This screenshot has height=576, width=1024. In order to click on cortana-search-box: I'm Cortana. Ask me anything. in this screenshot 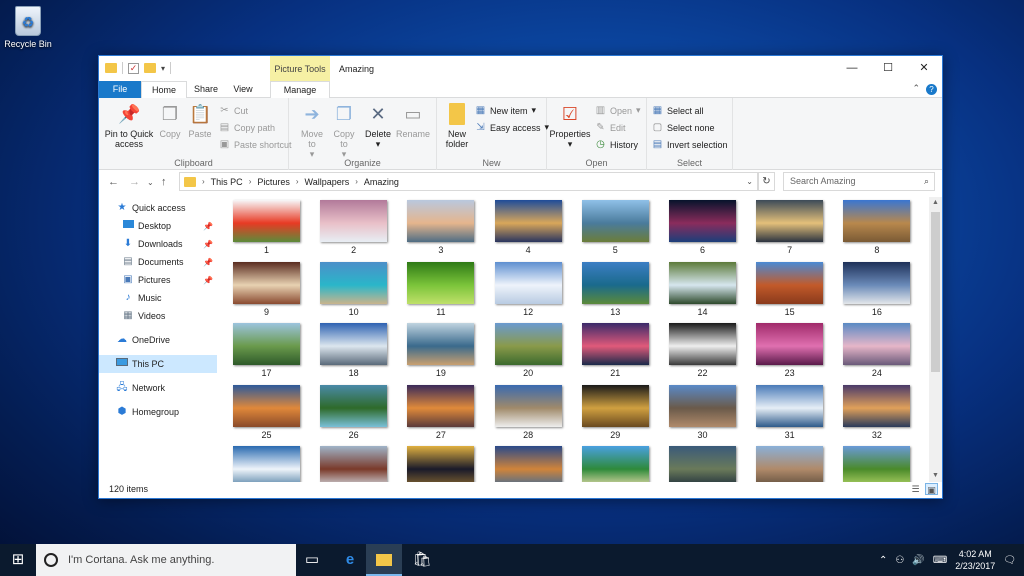, I will do `click(166, 560)`.